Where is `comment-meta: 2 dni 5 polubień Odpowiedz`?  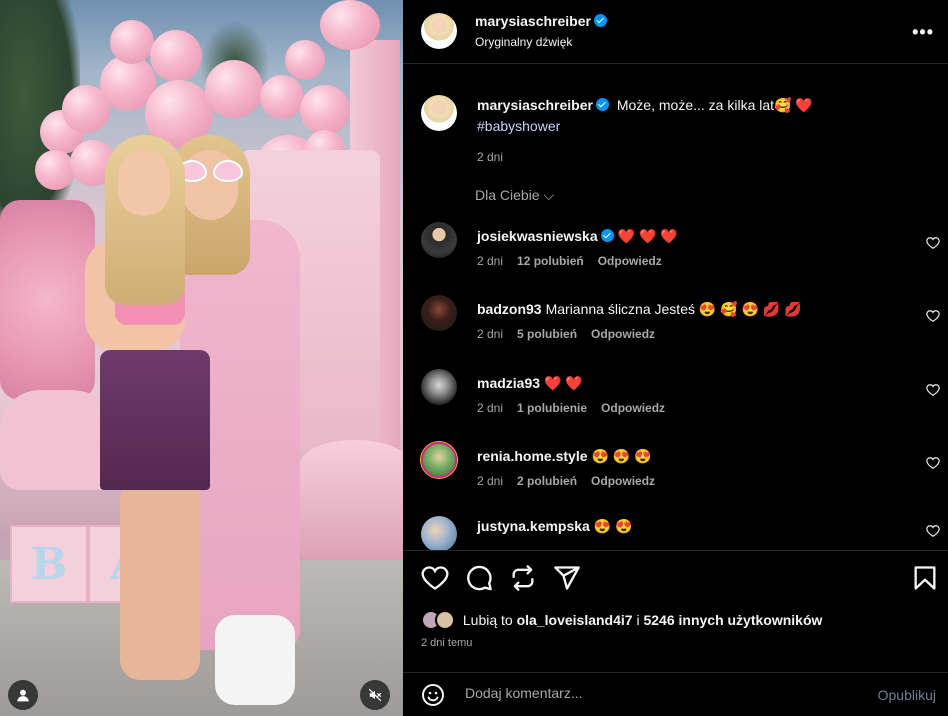 comment-meta: 2 dni 5 polubień Odpowiedz is located at coordinates (573, 334).